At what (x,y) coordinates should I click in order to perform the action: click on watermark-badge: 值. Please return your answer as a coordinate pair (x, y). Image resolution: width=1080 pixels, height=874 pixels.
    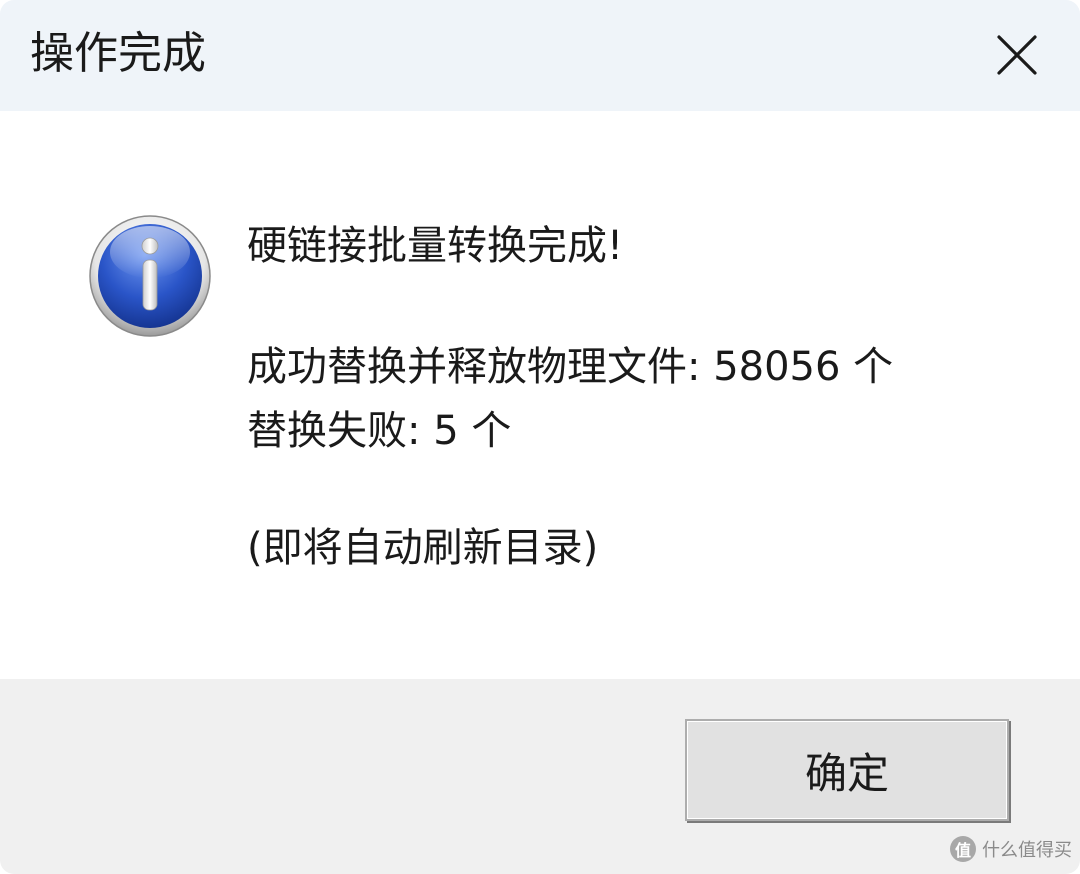
    Looking at the image, I should click on (963, 849).